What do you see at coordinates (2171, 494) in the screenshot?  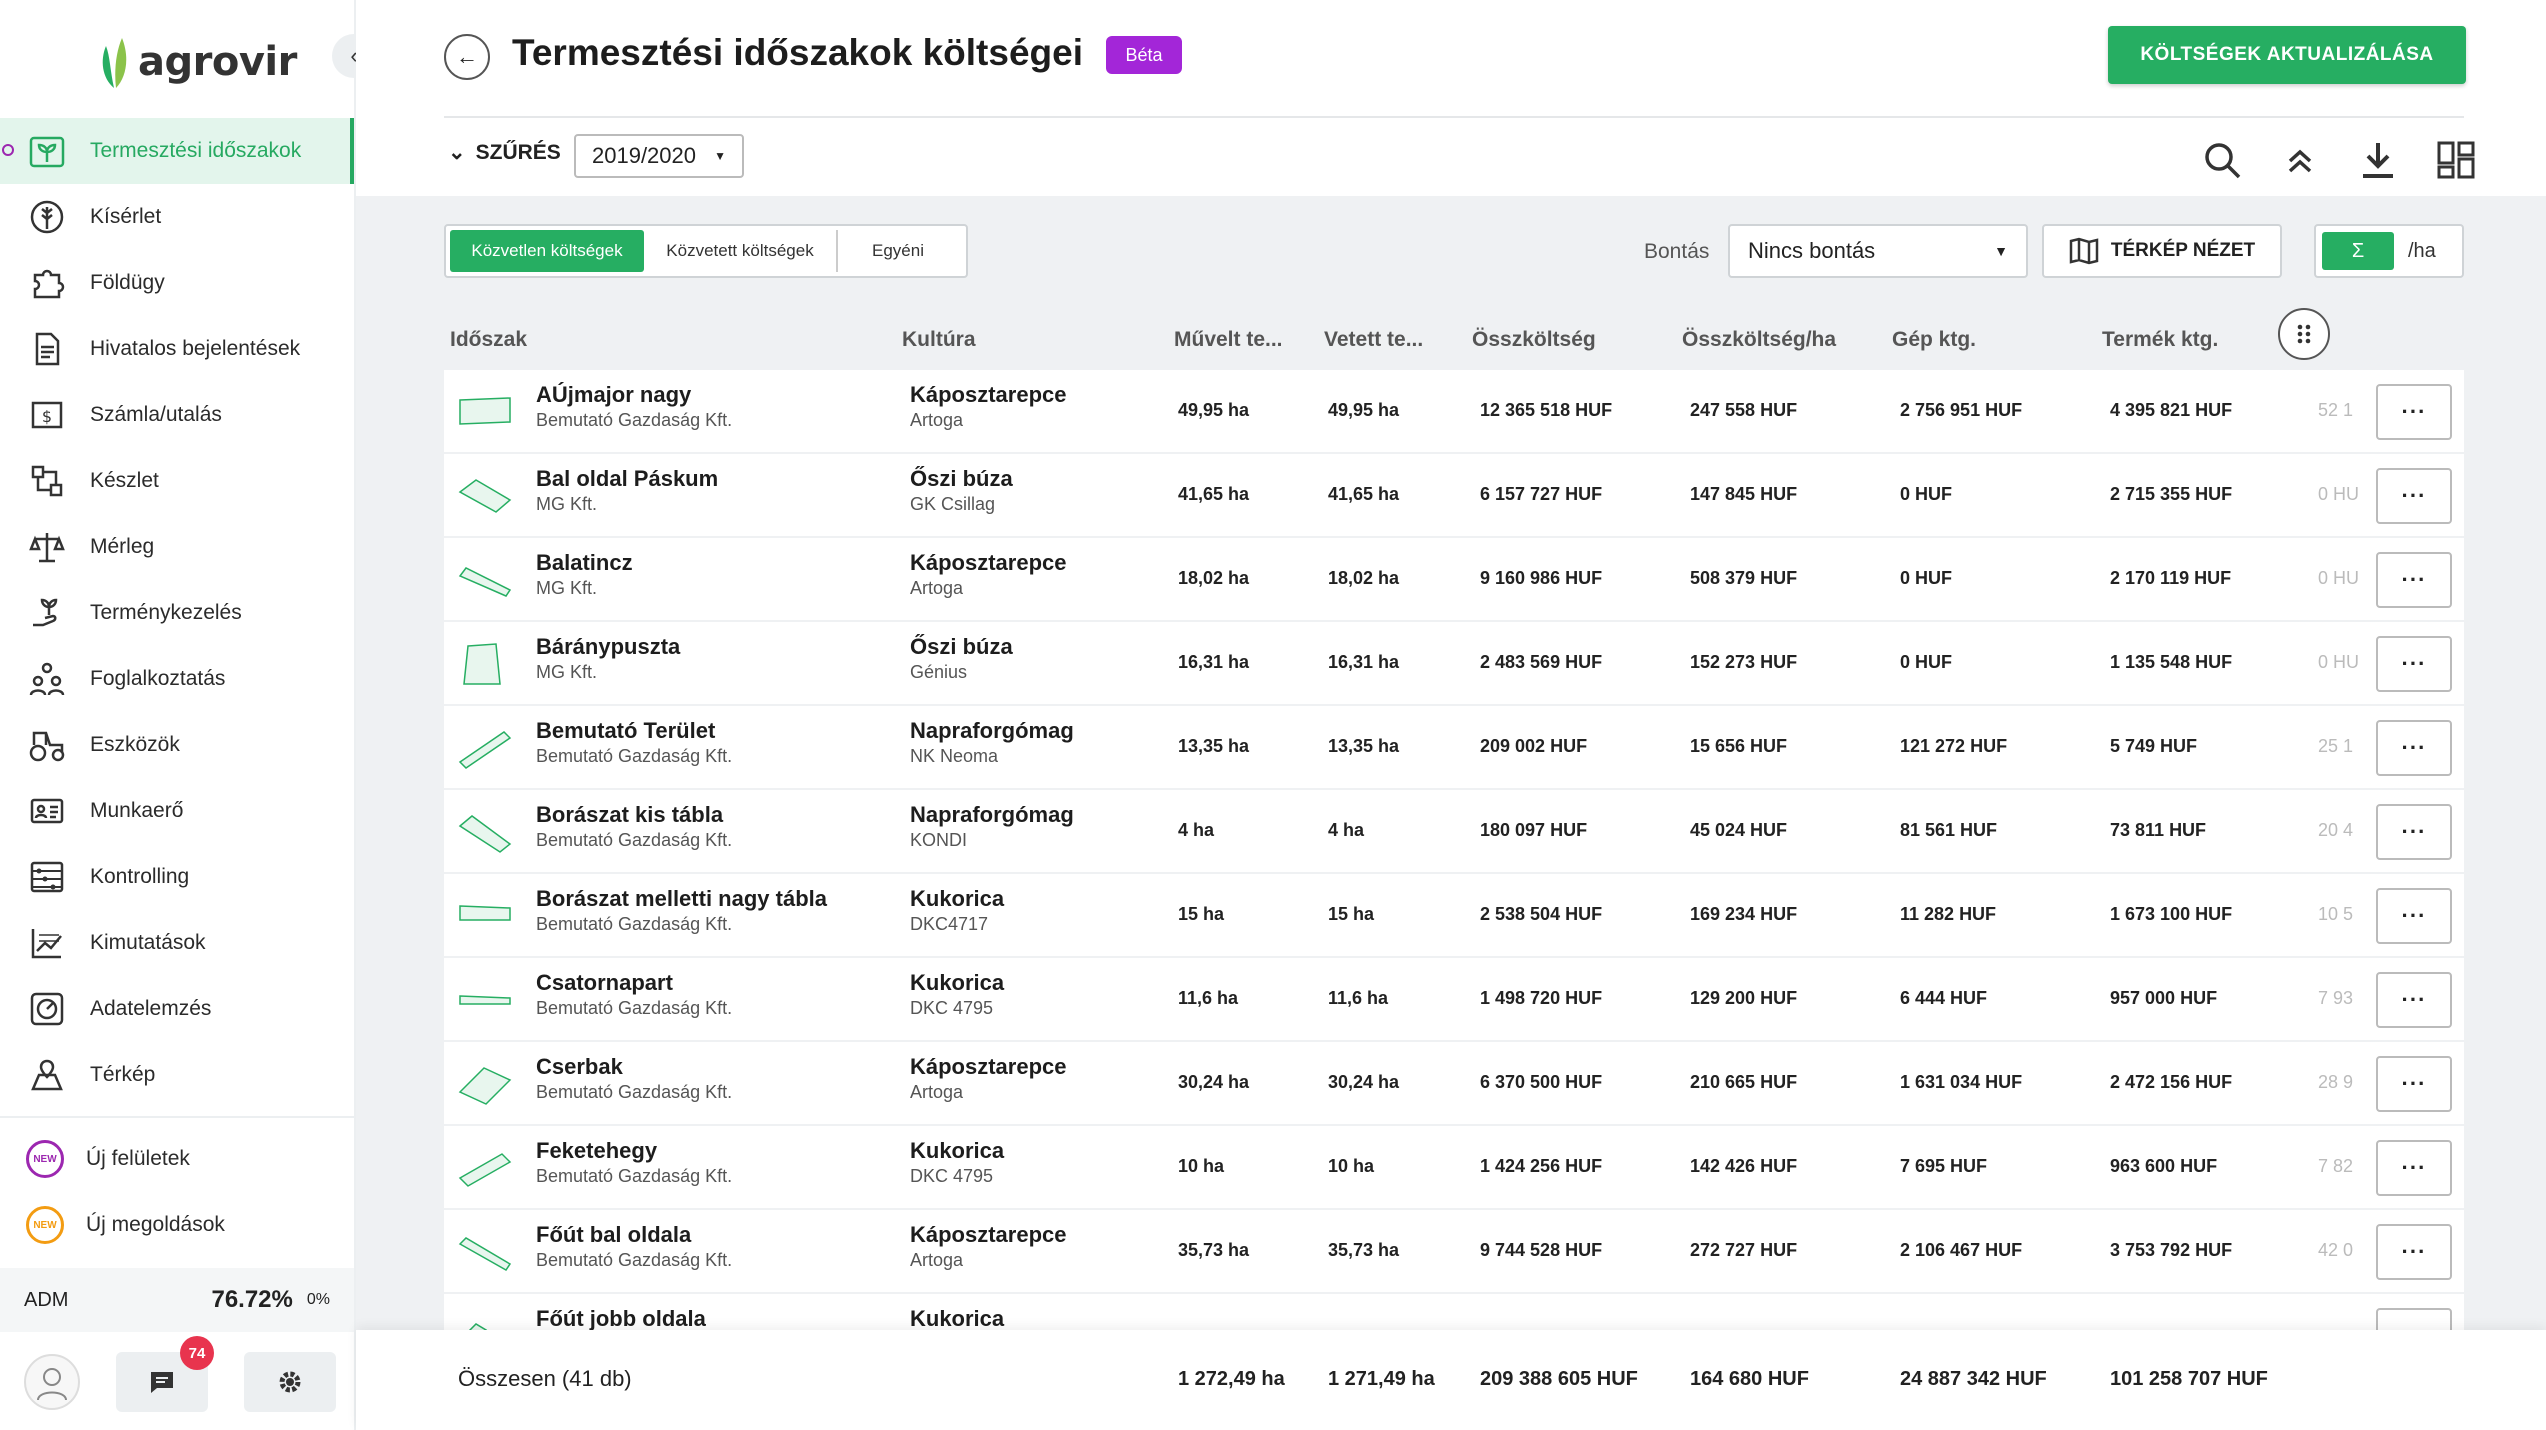 I see `termek-ktg: 2 715 355 HUF` at bounding box center [2171, 494].